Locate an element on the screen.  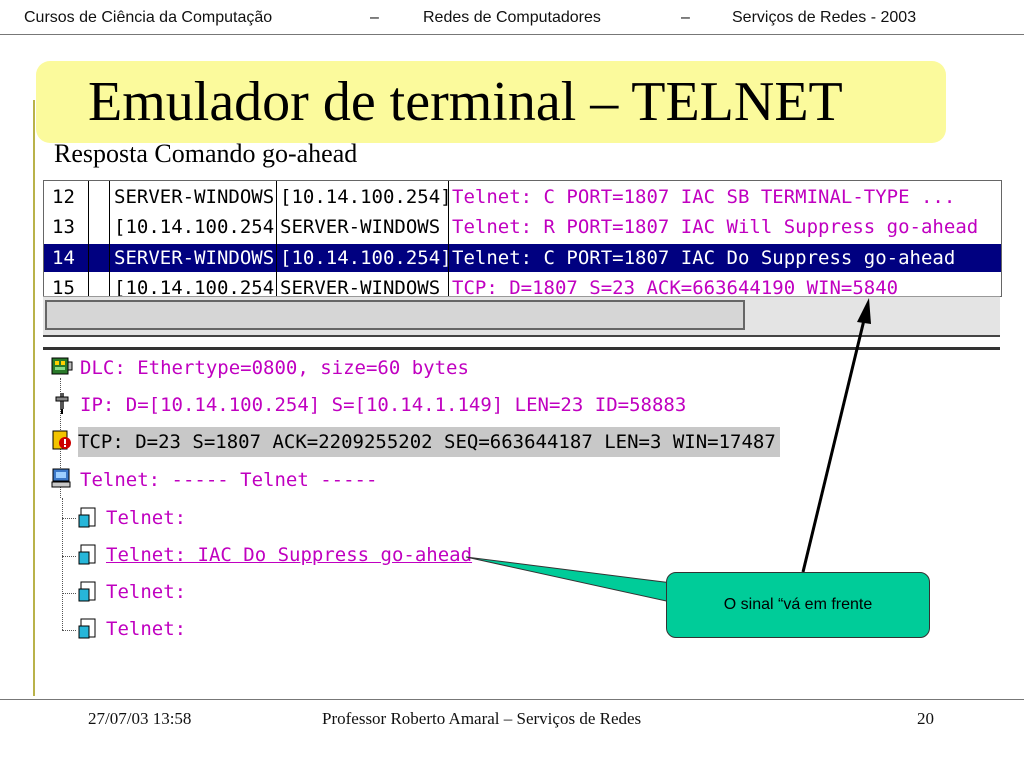
header-subject: Redes de Computadores is located at coordinates (512, 17).